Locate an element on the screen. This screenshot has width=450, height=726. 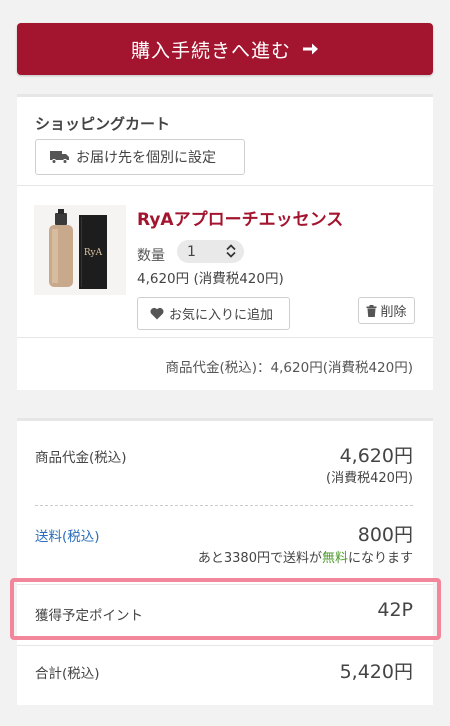
heart-icon is located at coordinates (157, 313).